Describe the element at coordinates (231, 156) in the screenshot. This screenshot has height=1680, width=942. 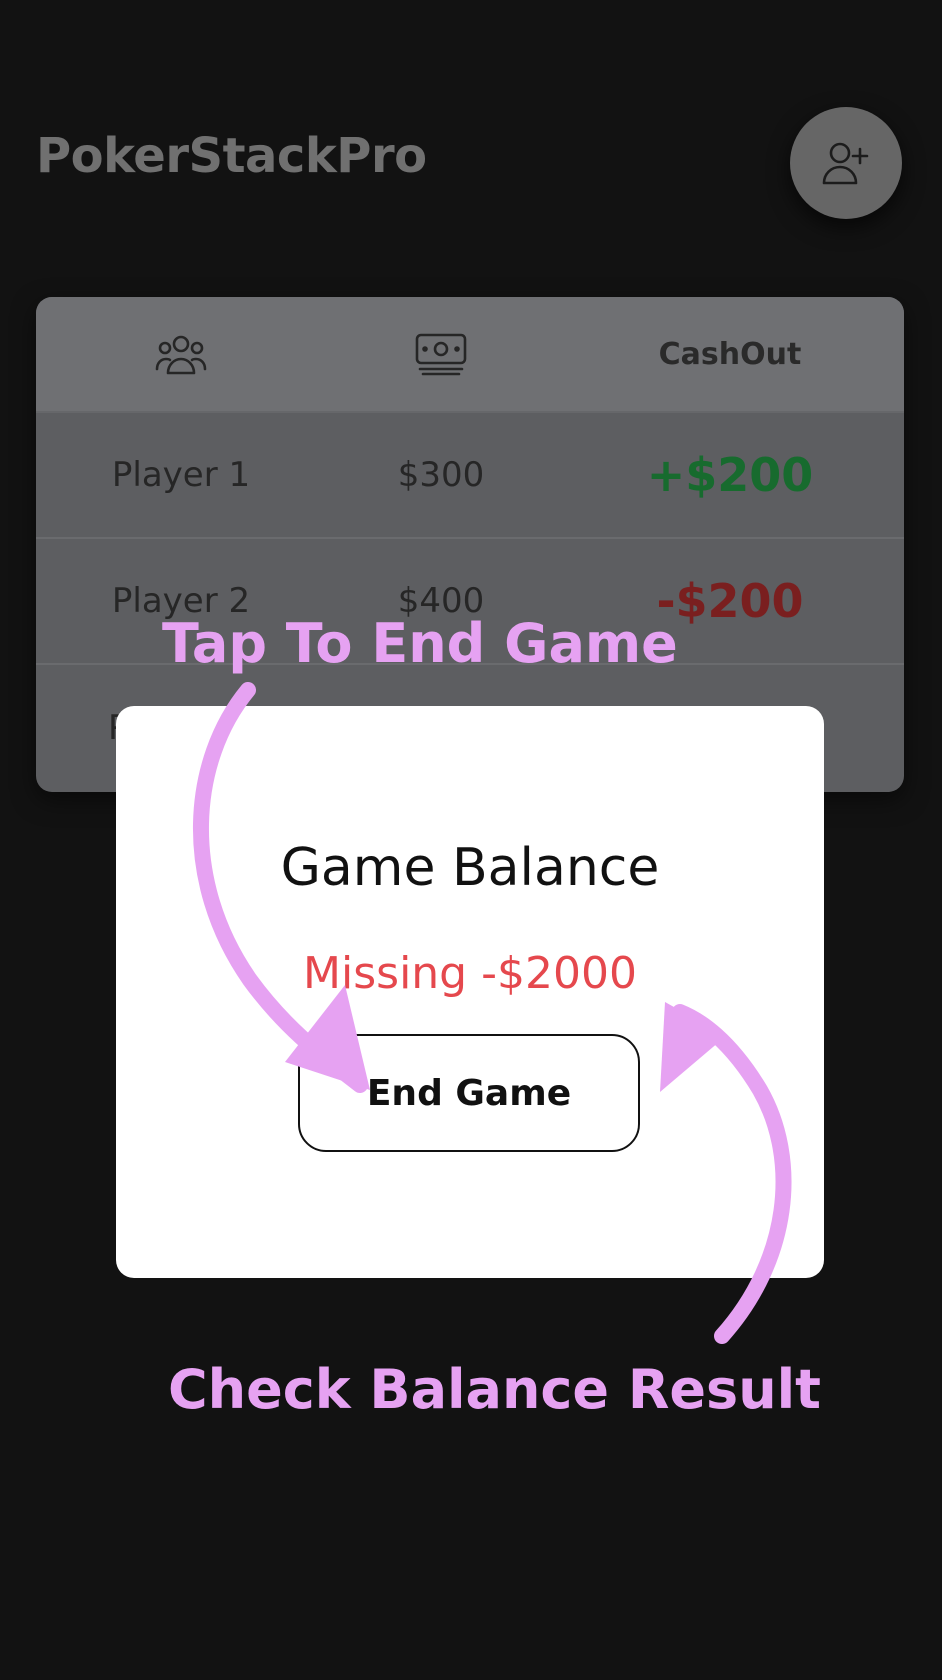
I see `app-title: PokerStackPro` at that location.